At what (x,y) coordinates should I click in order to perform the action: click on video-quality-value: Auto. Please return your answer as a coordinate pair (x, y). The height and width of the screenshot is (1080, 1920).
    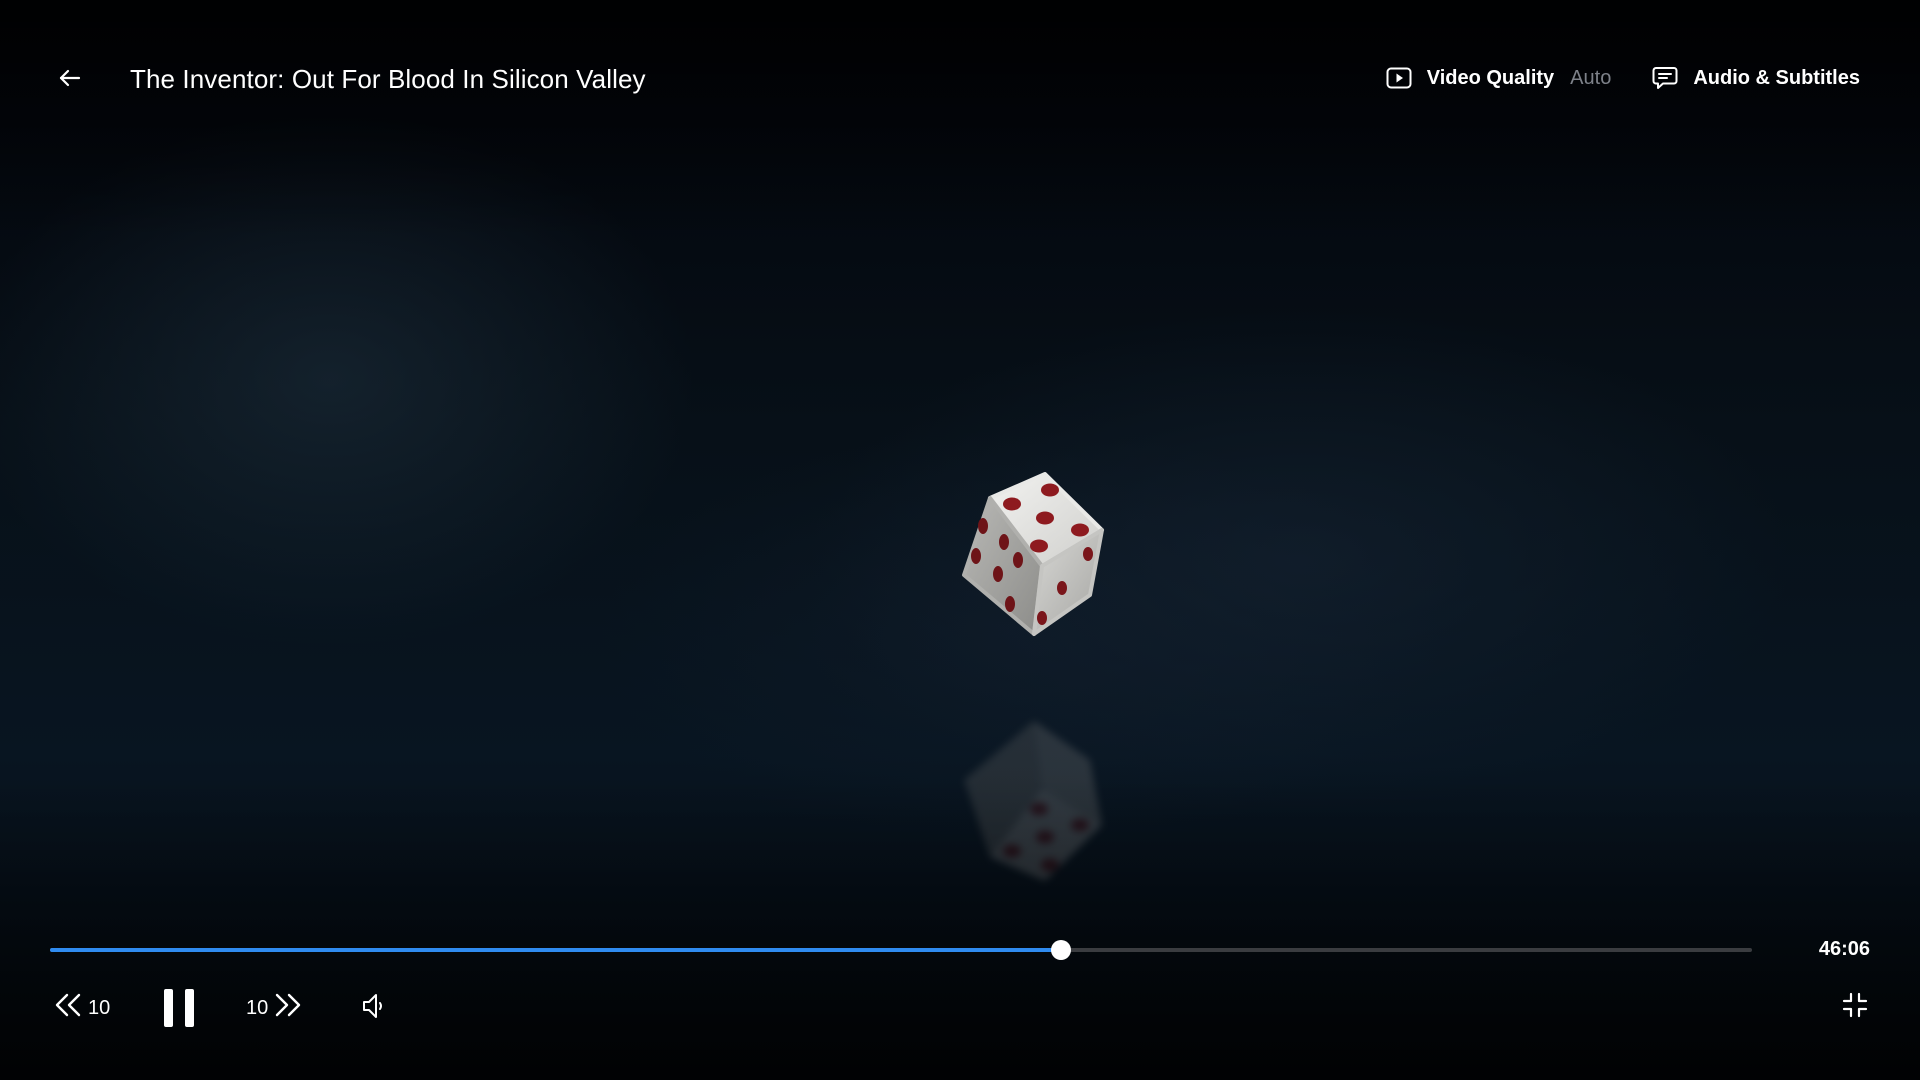
    Looking at the image, I should click on (1591, 77).